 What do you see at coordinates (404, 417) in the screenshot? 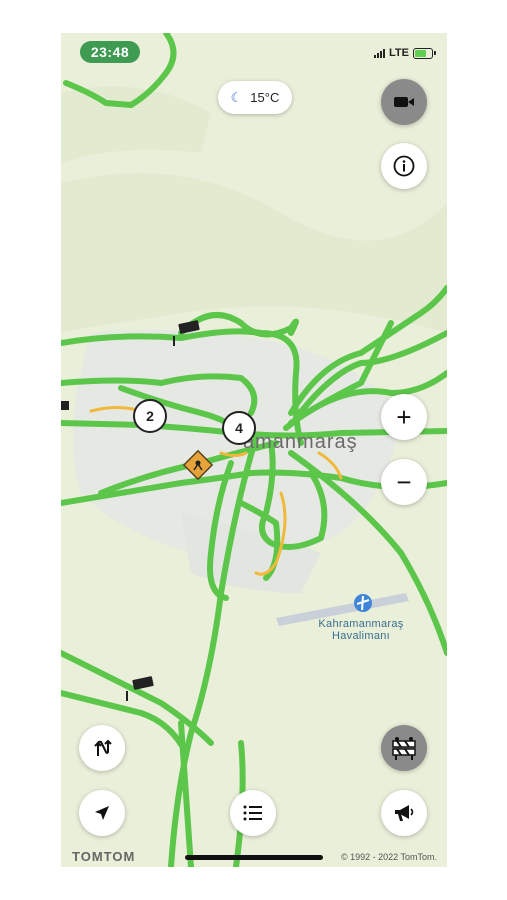
I see `zoom-in-button: +` at bounding box center [404, 417].